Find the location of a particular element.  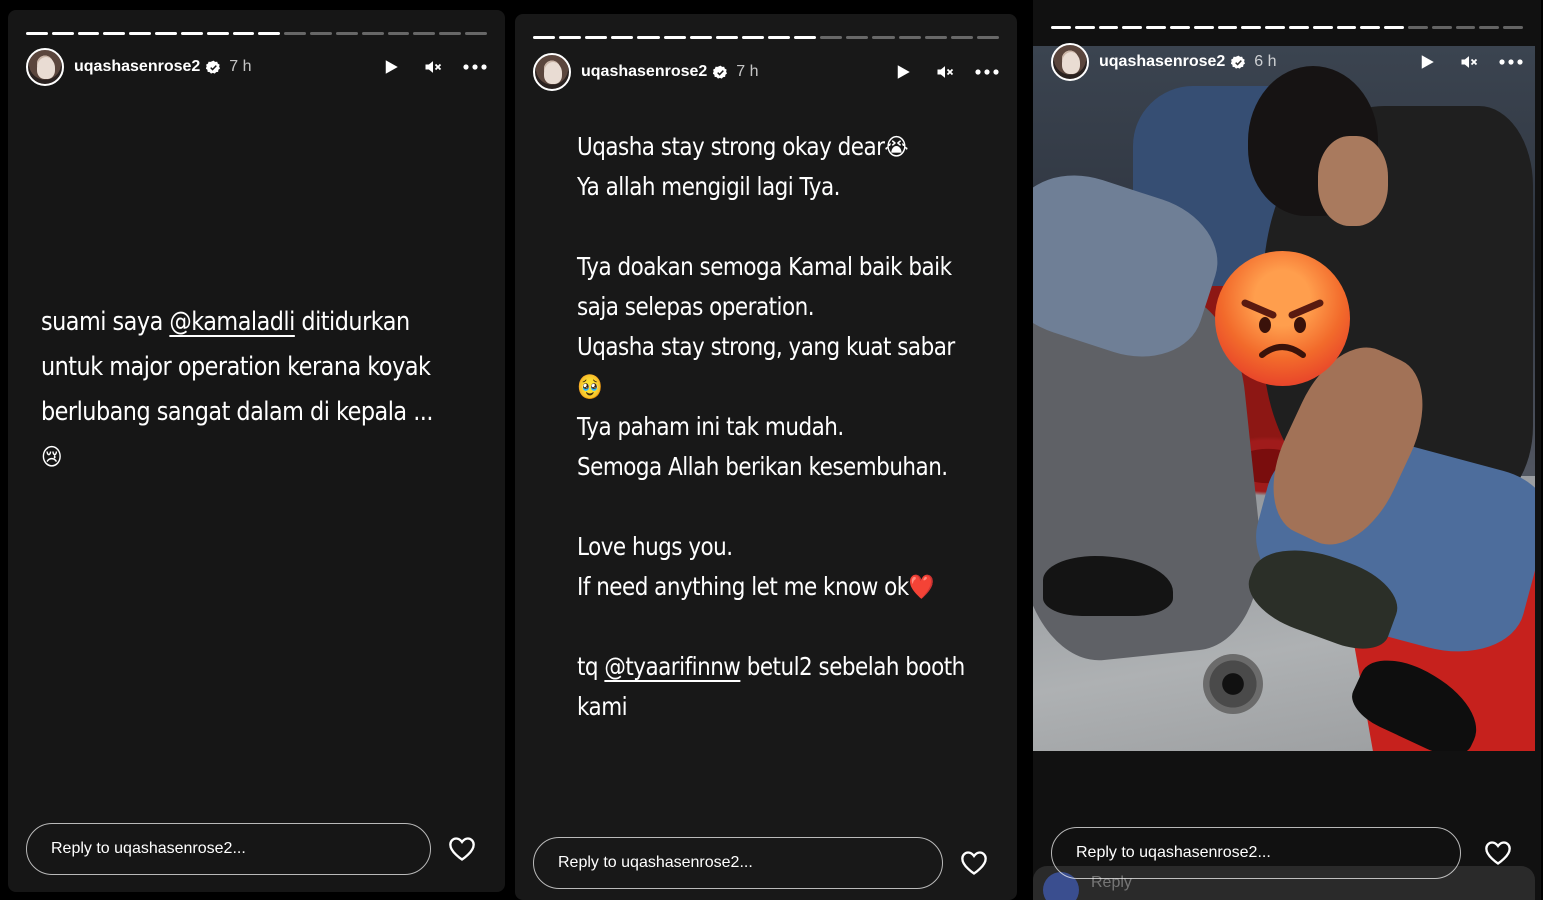

caption-text: Love hugs you. is located at coordinates (655, 546).